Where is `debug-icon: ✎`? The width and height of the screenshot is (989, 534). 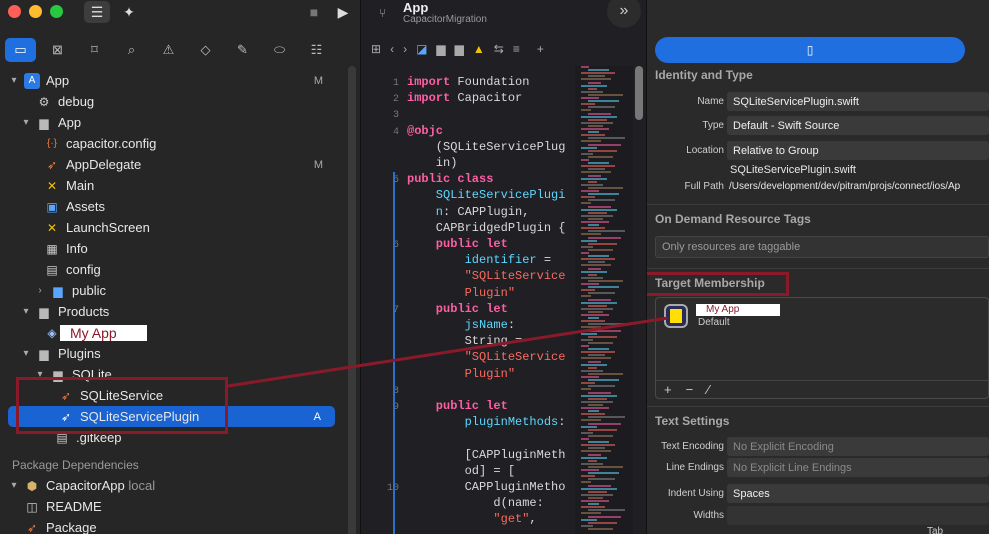
debug-icon: ✎ is located at coordinates (242, 50).